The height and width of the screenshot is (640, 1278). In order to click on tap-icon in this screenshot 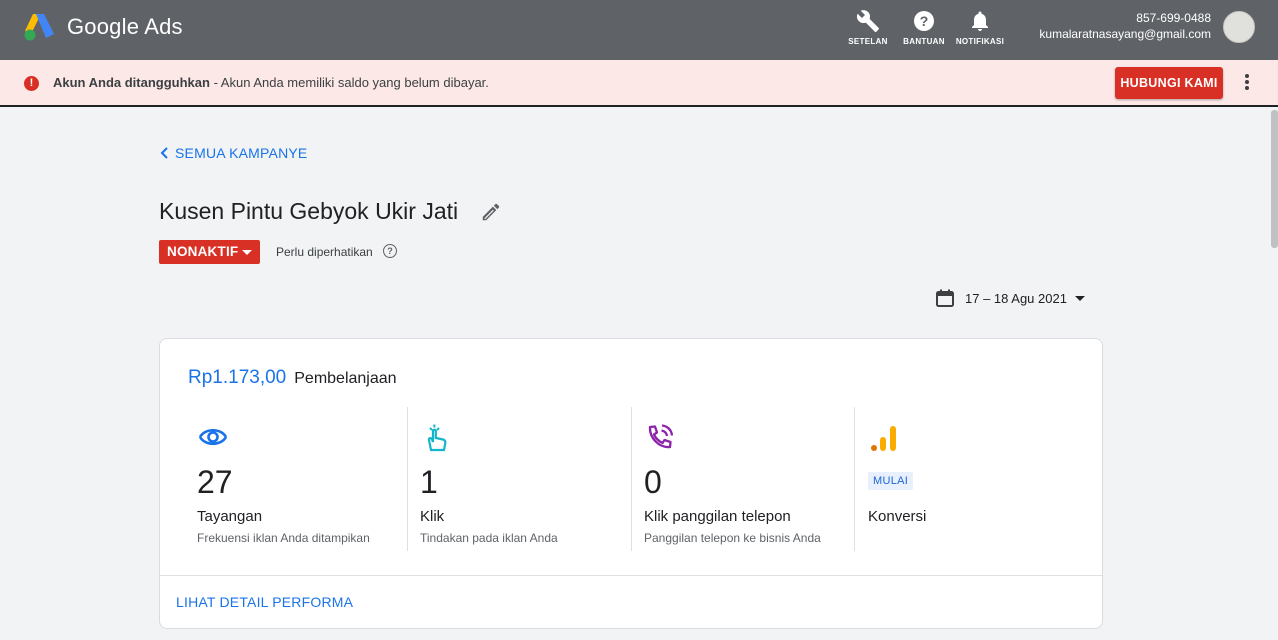, I will do `click(437, 438)`.